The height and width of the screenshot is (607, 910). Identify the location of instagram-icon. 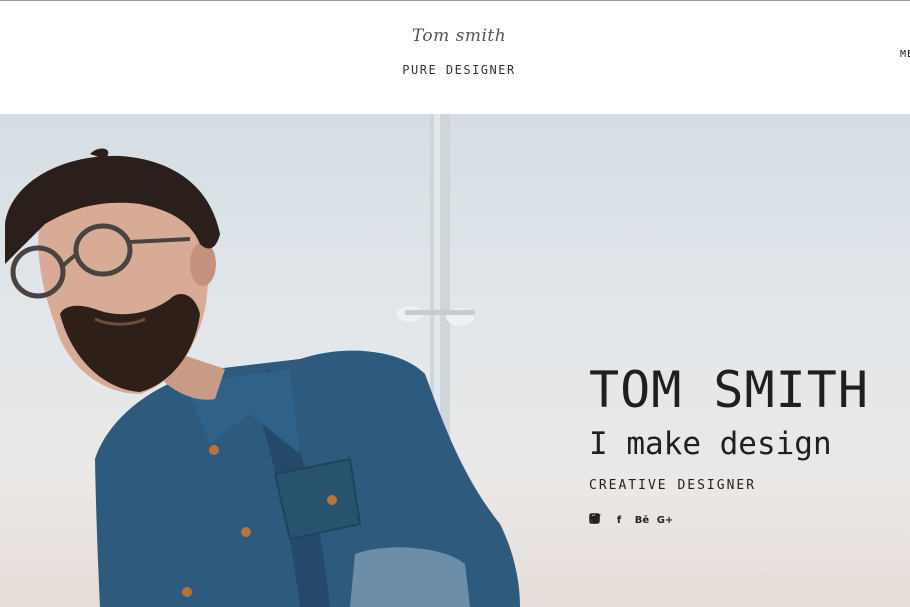
(653, 520).